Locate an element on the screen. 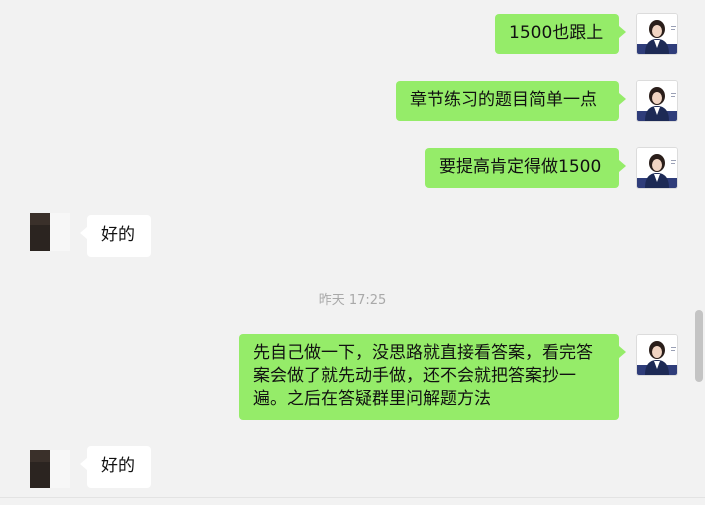  message-timestamp: 昨天 17:25 is located at coordinates (352, 300).